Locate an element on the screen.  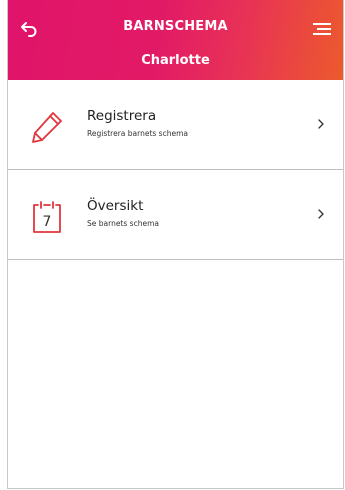
pencil-icon is located at coordinates (47, 127).